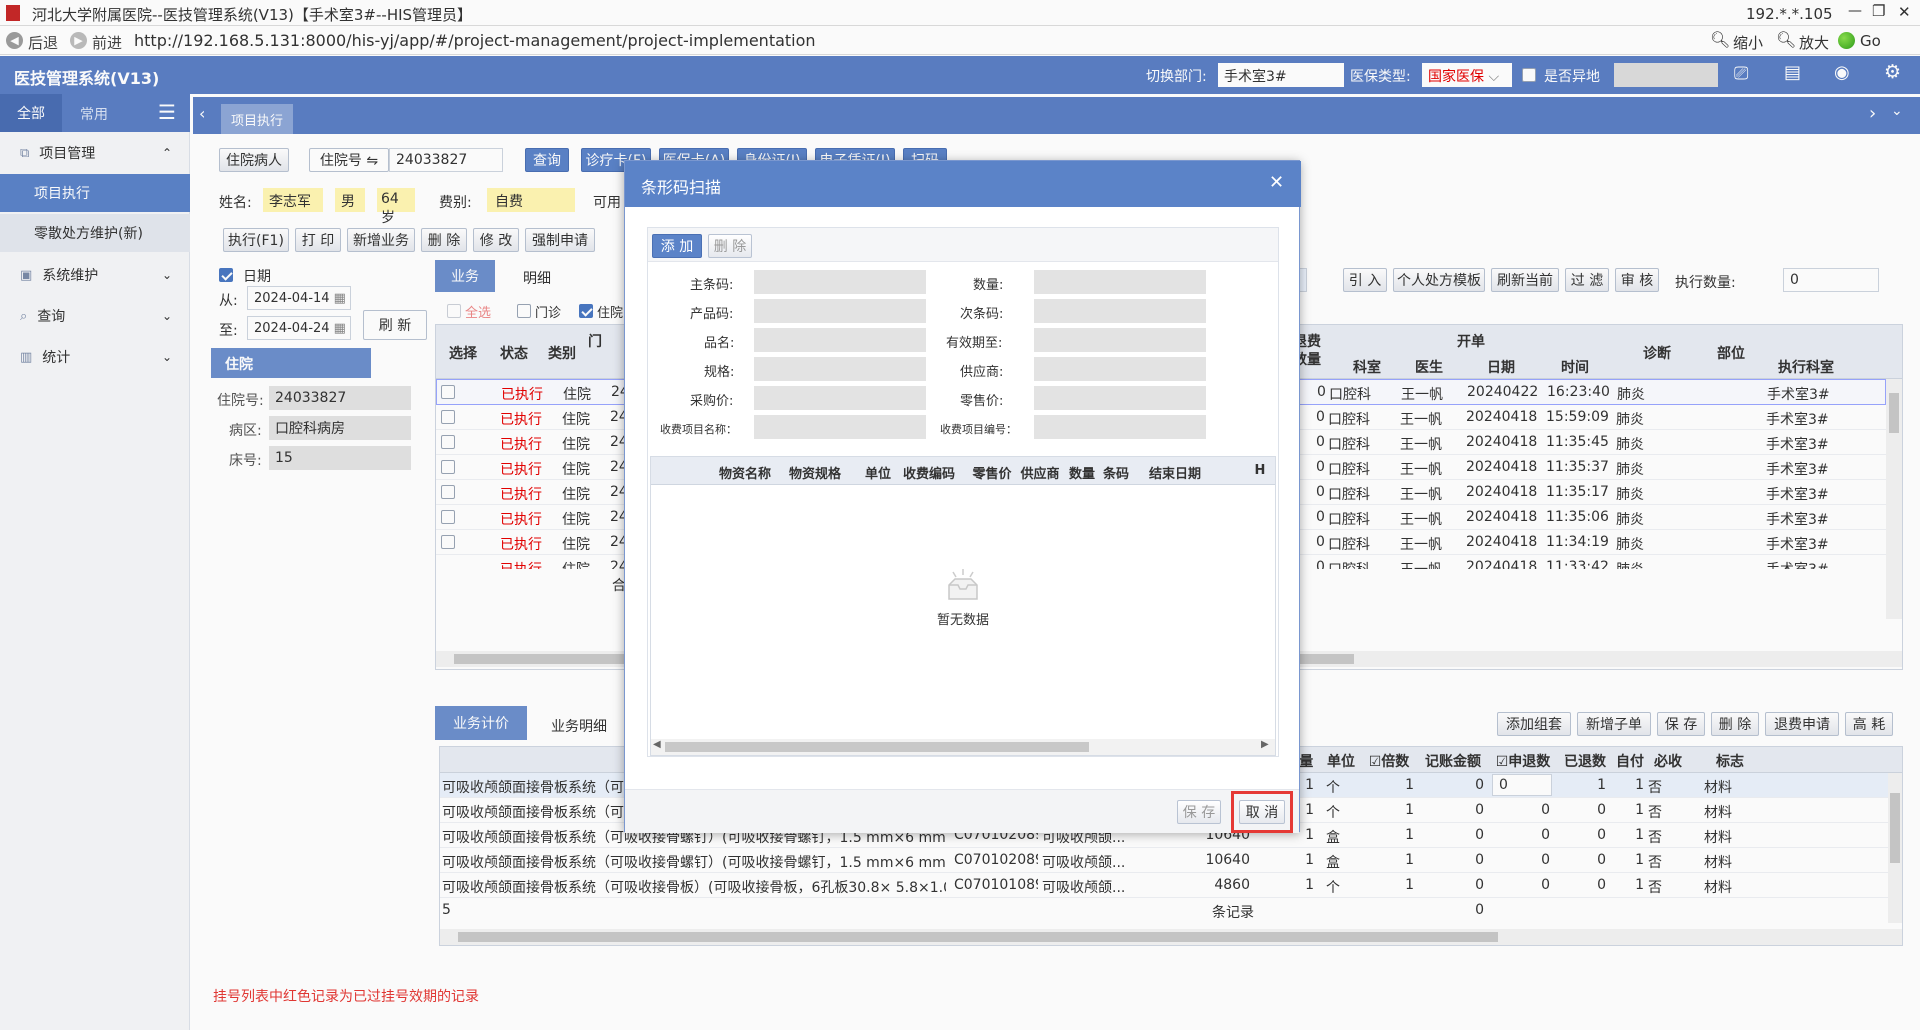 The height and width of the screenshot is (1030, 1920). I want to click on modal-save-button: 保 存, so click(1199, 812).